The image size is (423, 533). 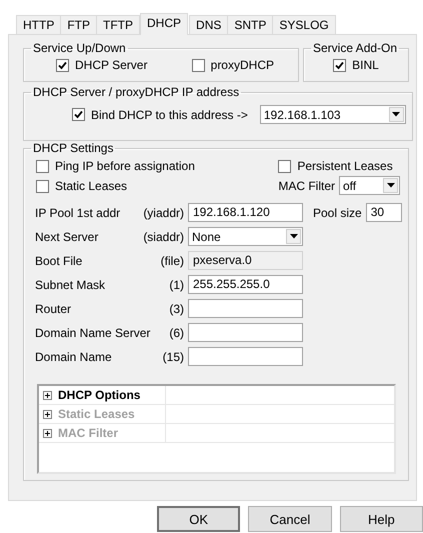 I want to click on group-title: Service Up/Down, so click(x=79, y=48).